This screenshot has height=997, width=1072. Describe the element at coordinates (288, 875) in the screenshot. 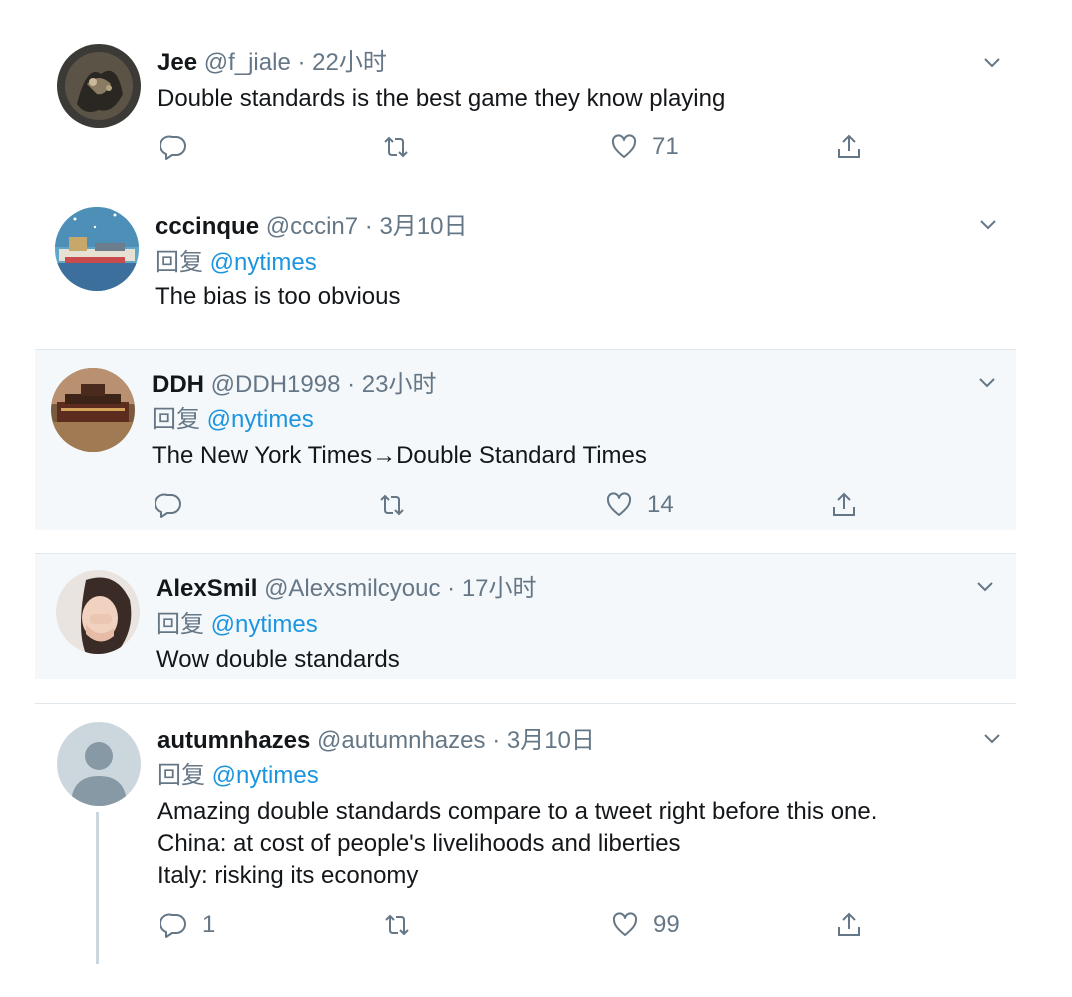

I see `tweet-text-line: Italy: risking its economy` at that location.